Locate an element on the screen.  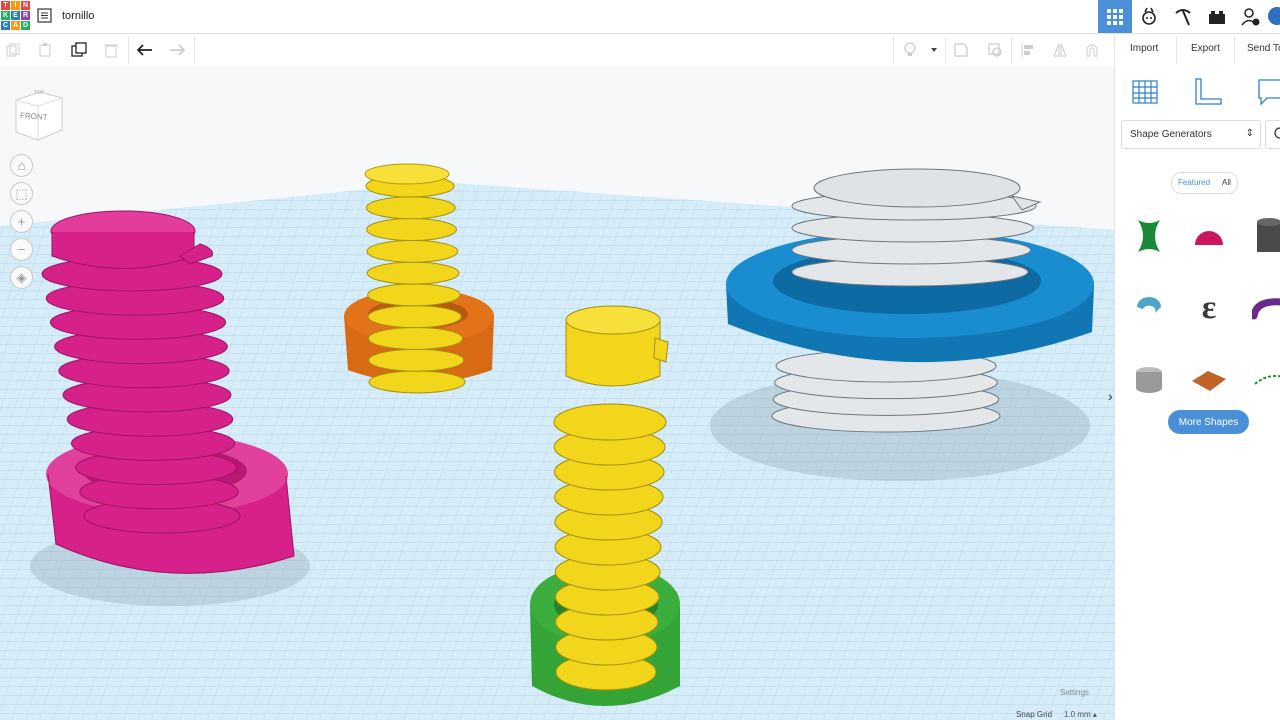
paste-icon is located at coordinates (45, 50).